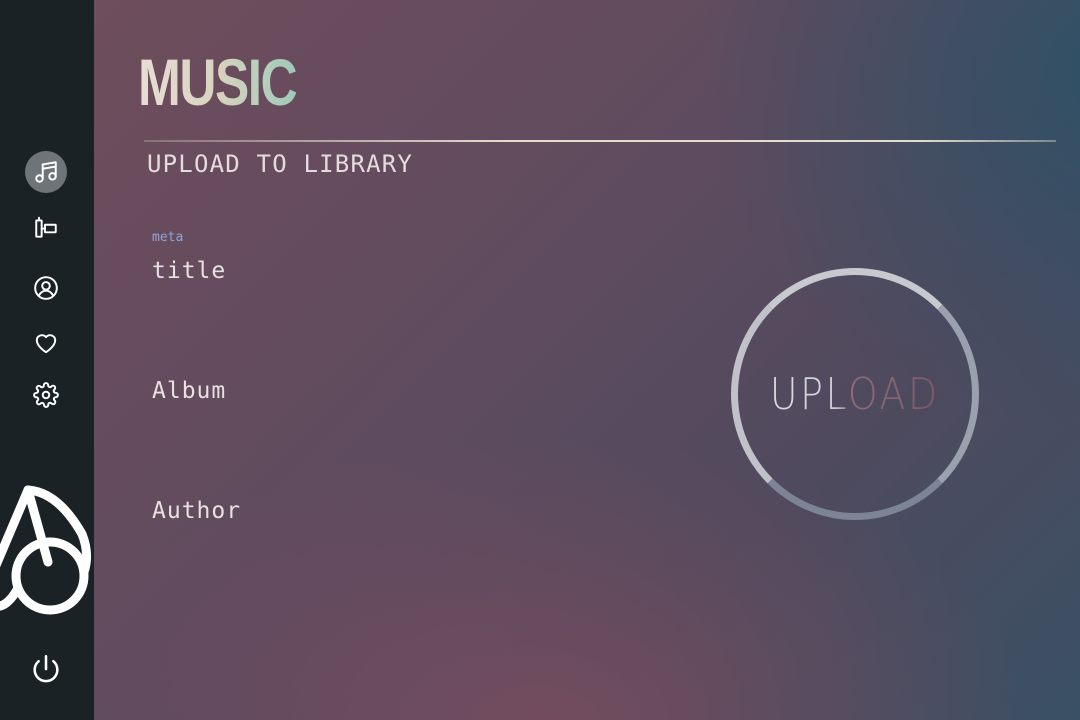  What do you see at coordinates (46, 669) in the screenshot?
I see `power-icon` at bounding box center [46, 669].